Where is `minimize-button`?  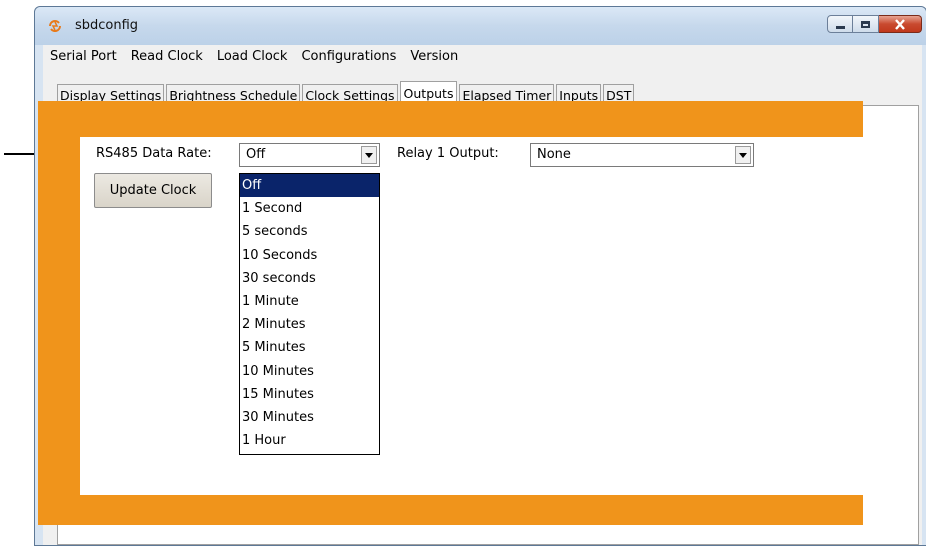
minimize-button is located at coordinates (840, 24).